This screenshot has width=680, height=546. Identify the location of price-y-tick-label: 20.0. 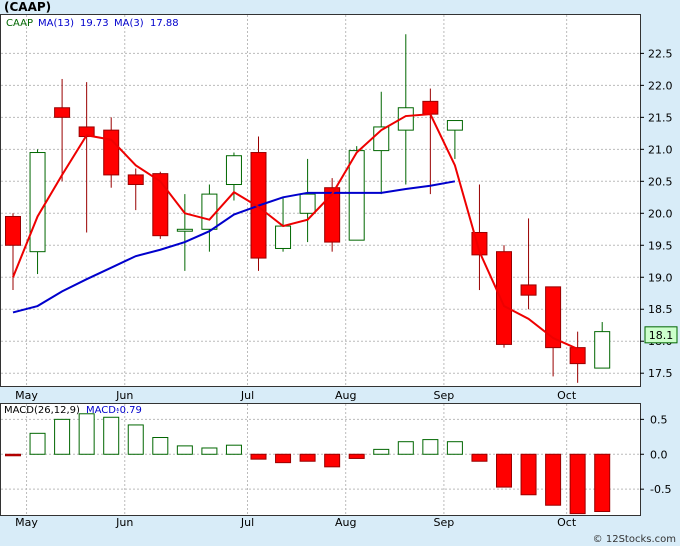
(660, 213).